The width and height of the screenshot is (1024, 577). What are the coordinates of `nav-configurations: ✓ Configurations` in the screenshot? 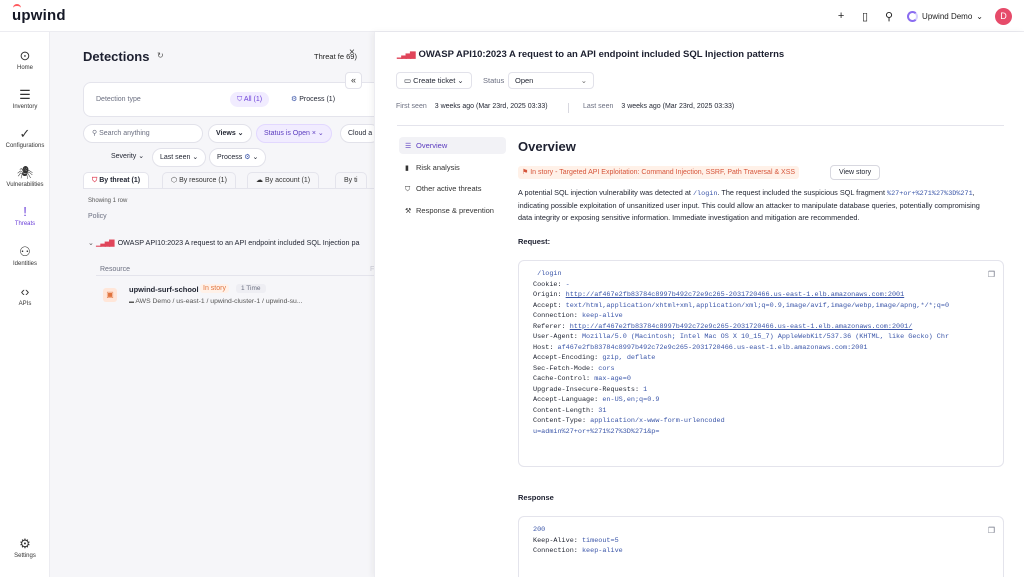 It's located at (25, 137).